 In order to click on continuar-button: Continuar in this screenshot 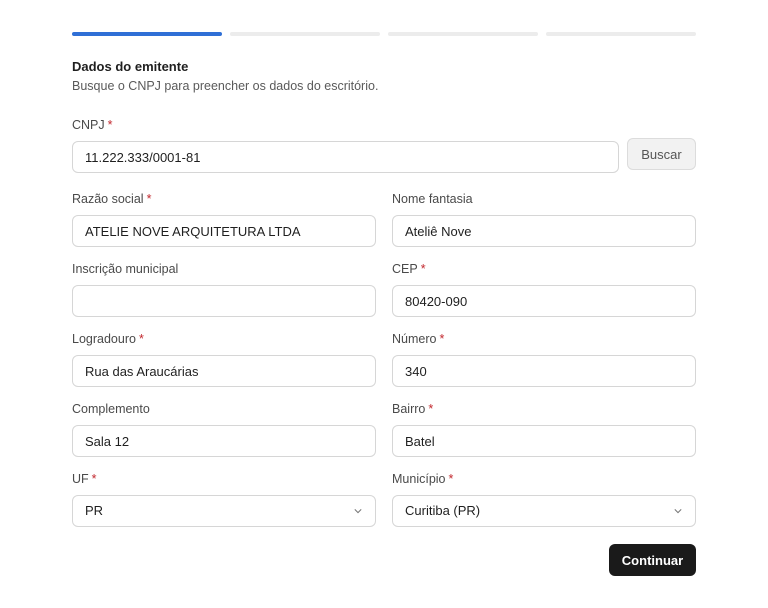, I will do `click(652, 560)`.